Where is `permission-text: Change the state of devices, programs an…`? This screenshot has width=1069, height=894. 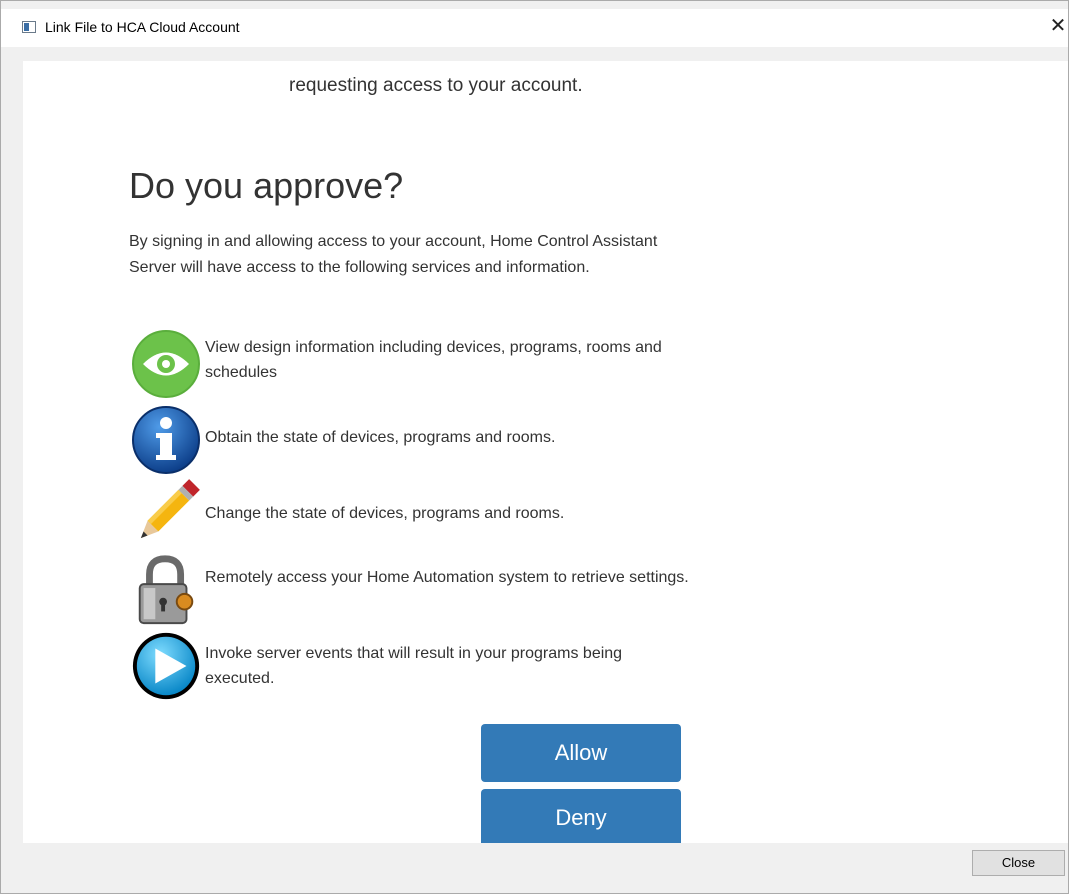
permission-text: Change the state of devices, programs an… is located at coordinates (385, 513).